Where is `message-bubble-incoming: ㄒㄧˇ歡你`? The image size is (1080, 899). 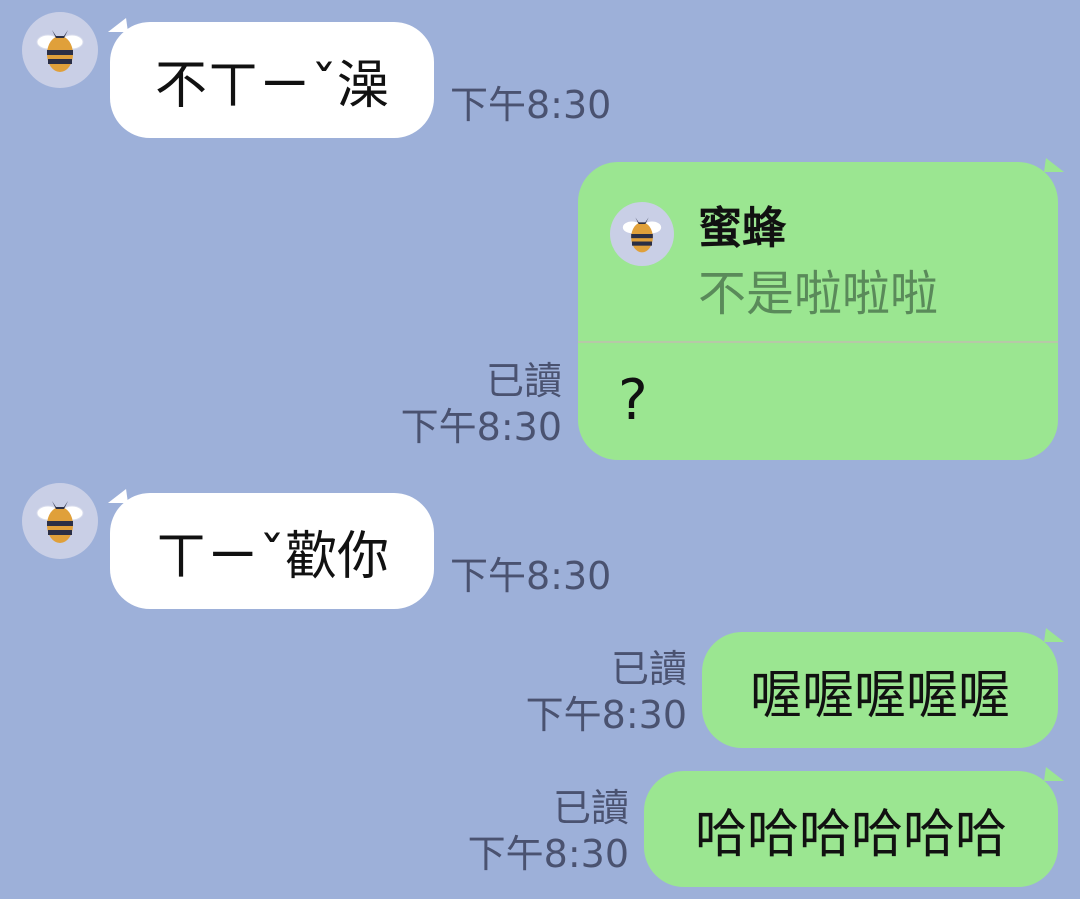 message-bubble-incoming: ㄒㄧˇ歡你 is located at coordinates (272, 551).